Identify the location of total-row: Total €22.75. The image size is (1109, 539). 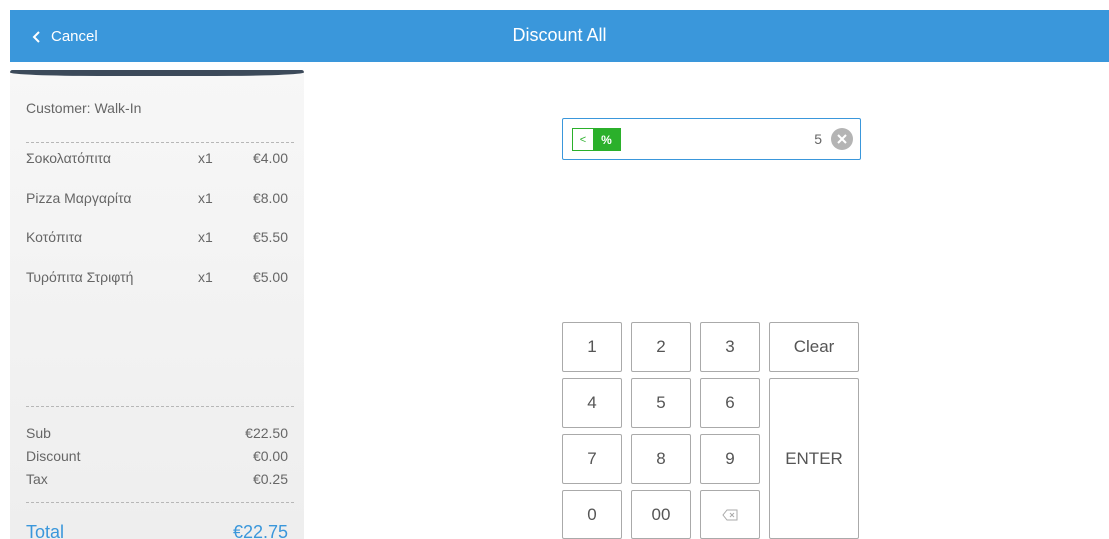
(157, 530).